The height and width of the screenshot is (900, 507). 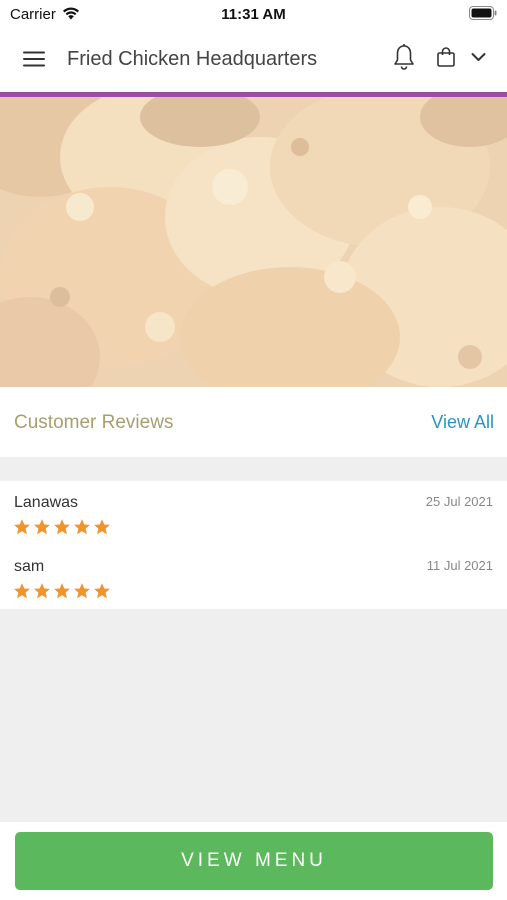 I want to click on bell-icon, so click(x=404, y=57).